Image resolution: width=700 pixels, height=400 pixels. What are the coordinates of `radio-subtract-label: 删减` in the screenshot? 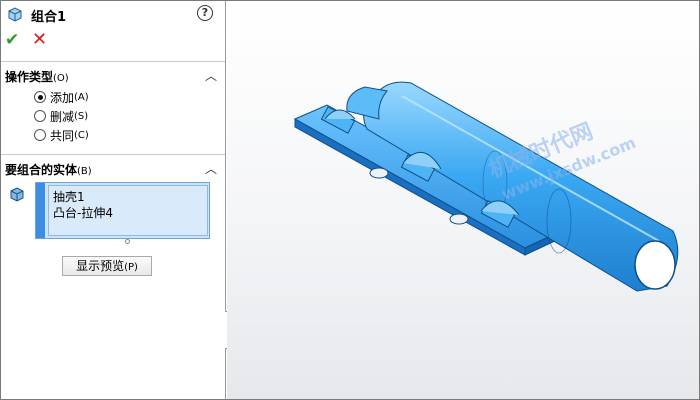 It's located at (62, 116).